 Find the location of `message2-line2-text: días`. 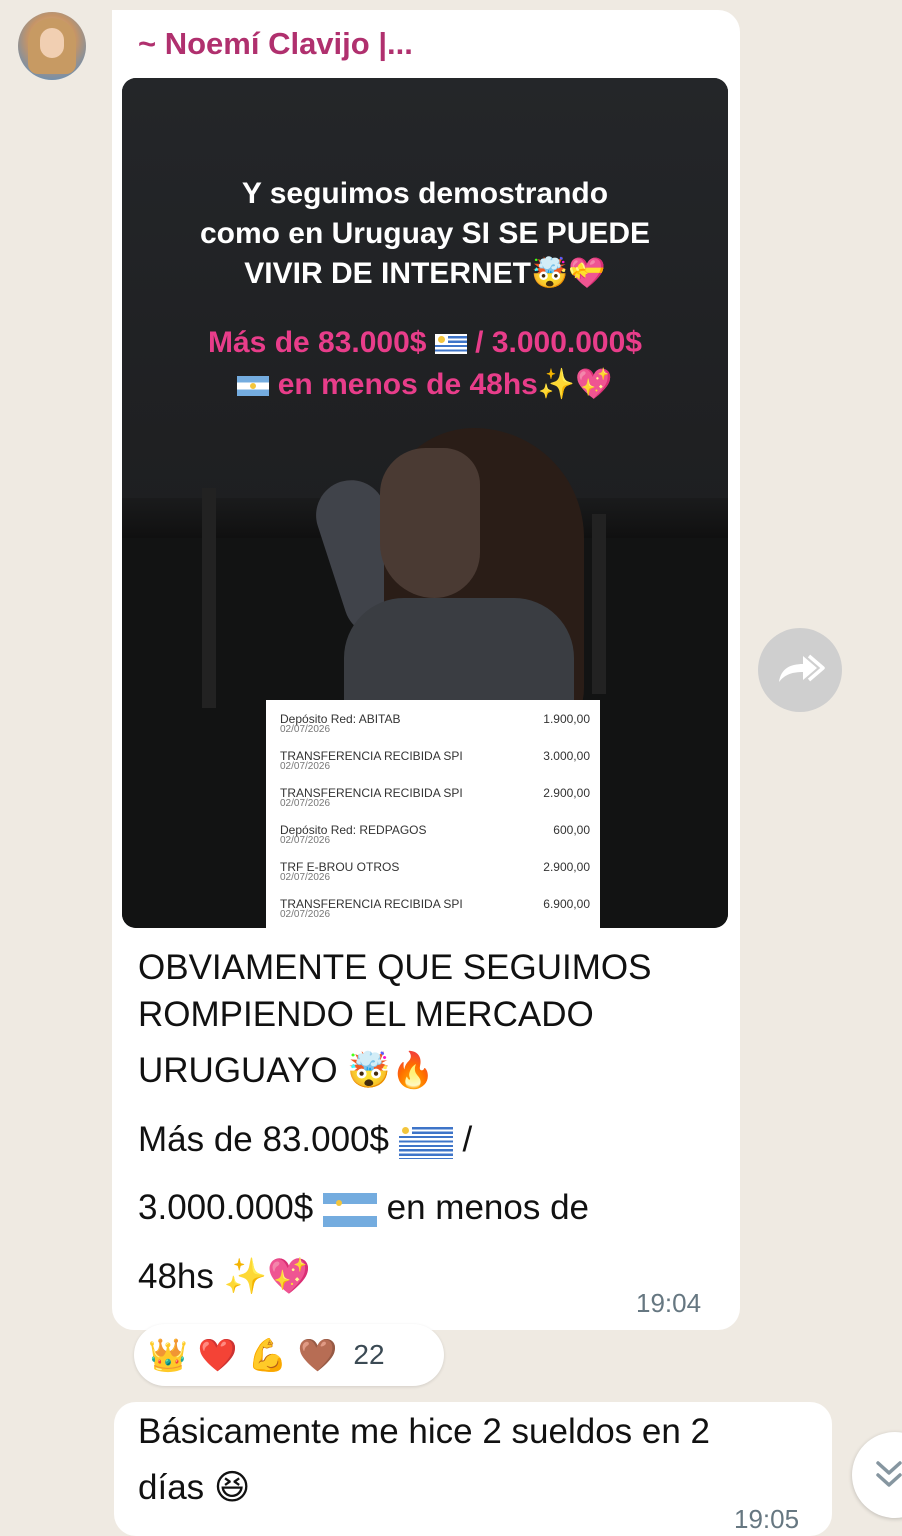

message2-line2-text: días is located at coordinates (171, 1487).